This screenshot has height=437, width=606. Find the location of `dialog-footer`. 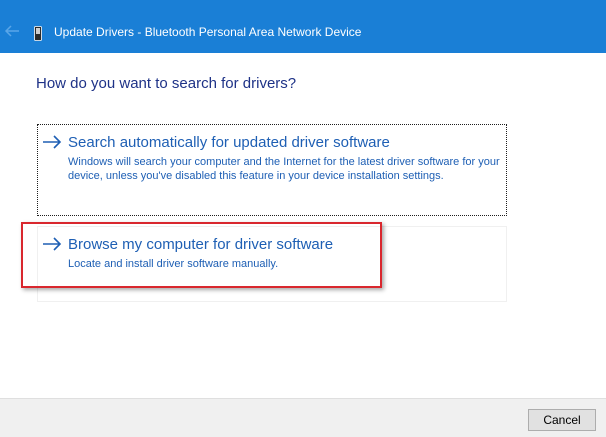

dialog-footer is located at coordinates (303, 417).